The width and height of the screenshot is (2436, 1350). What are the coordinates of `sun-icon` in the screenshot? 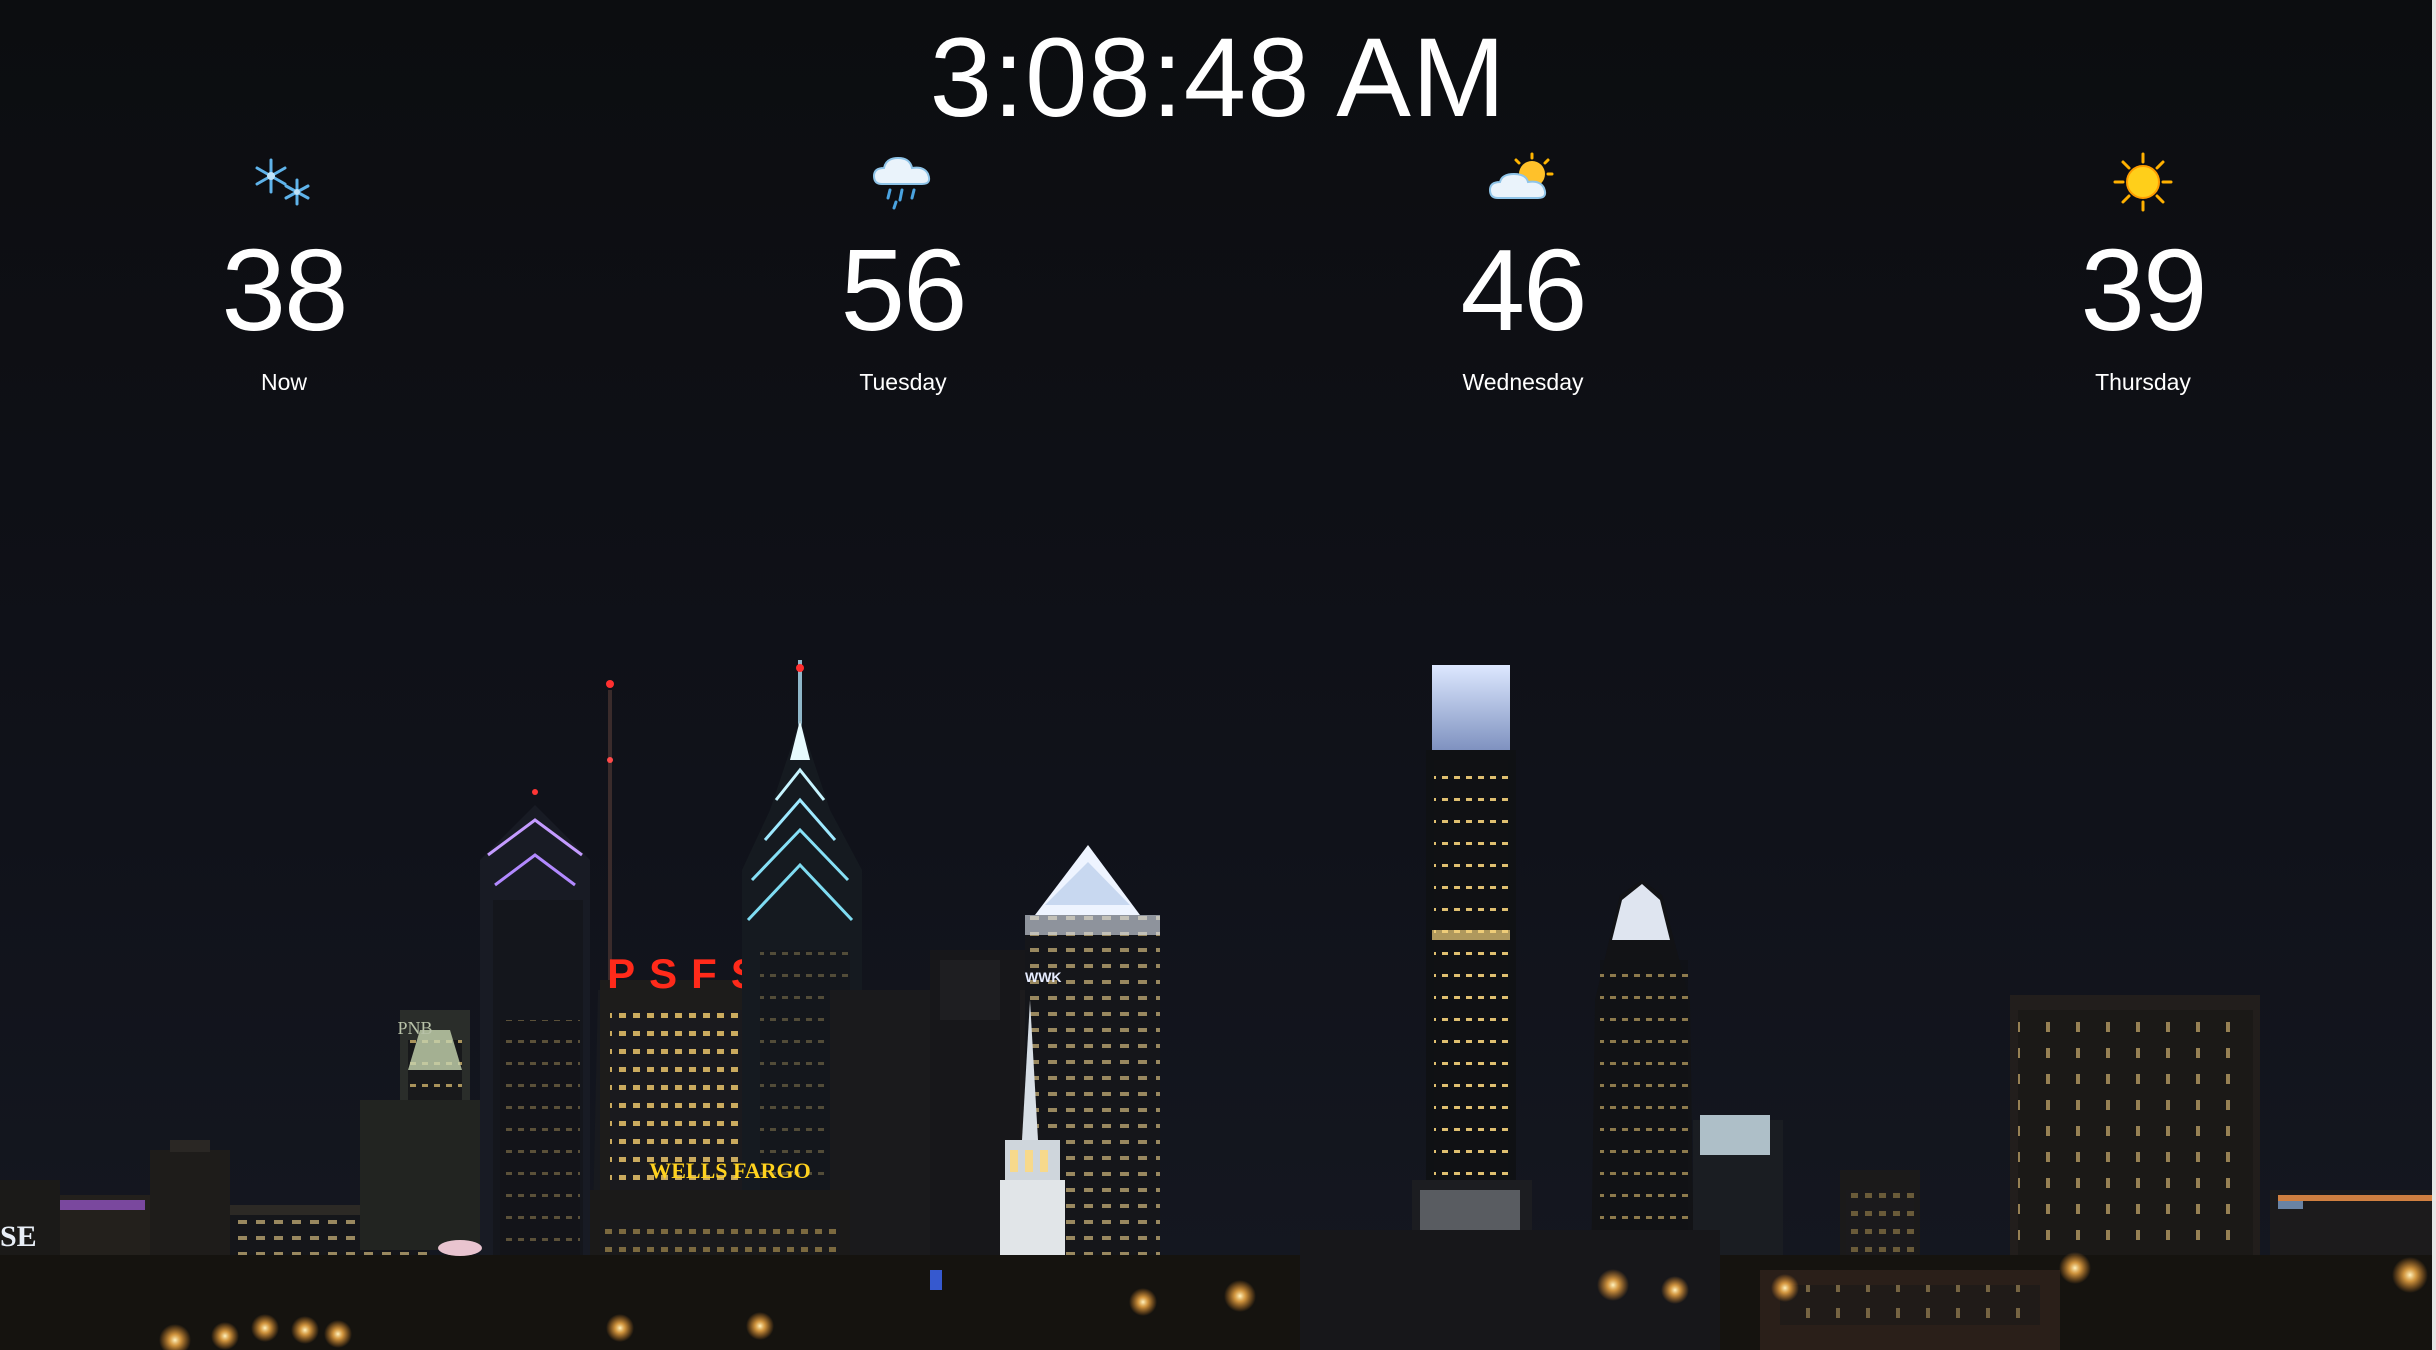 It's located at (2143, 182).